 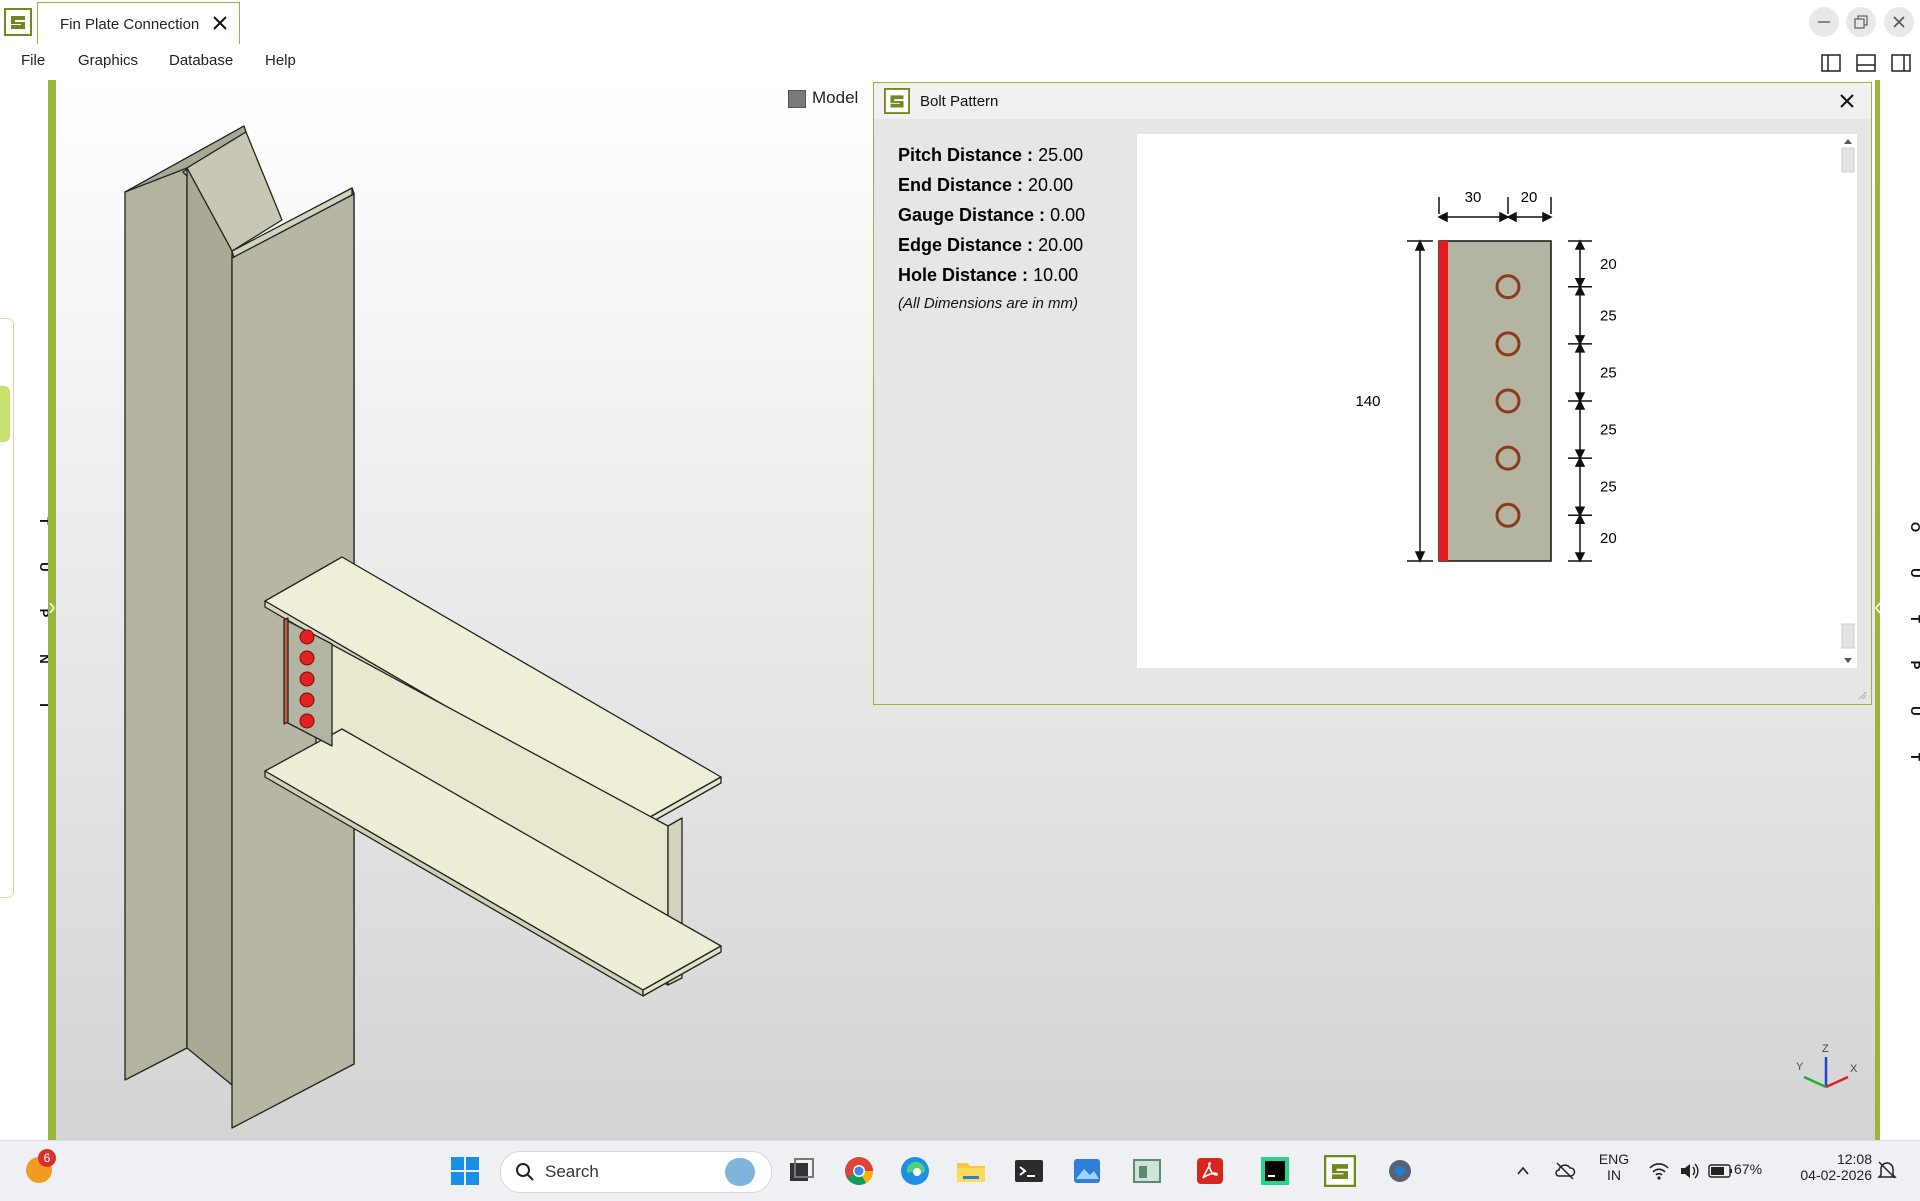 What do you see at coordinates (966, 155) in the screenshot?
I see `param-label: Pitch Distance :` at bounding box center [966, 155].